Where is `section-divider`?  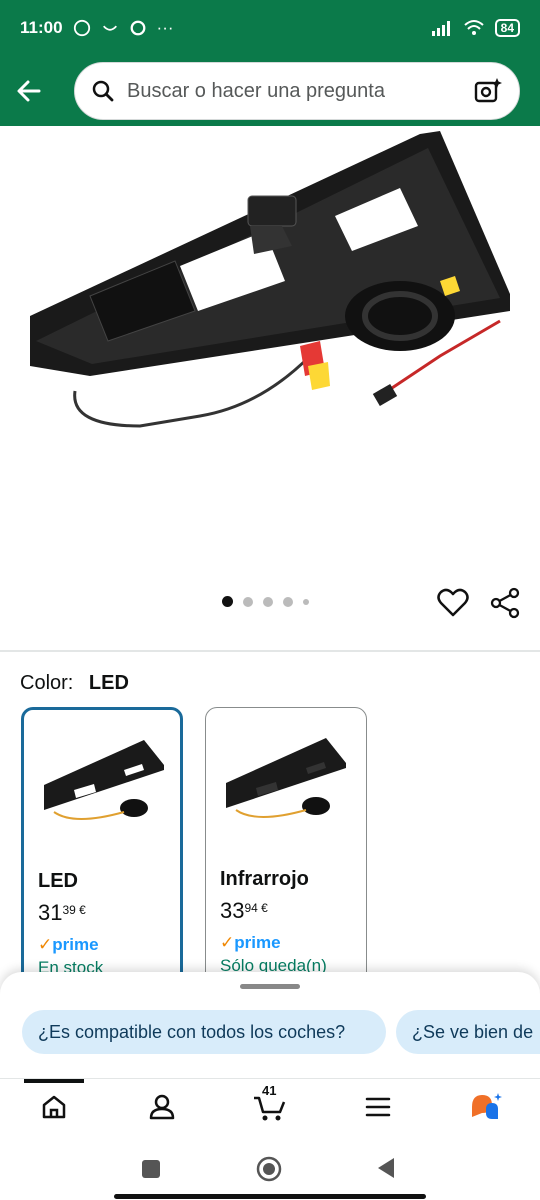
section-divider is located at coordinates (270, 651).